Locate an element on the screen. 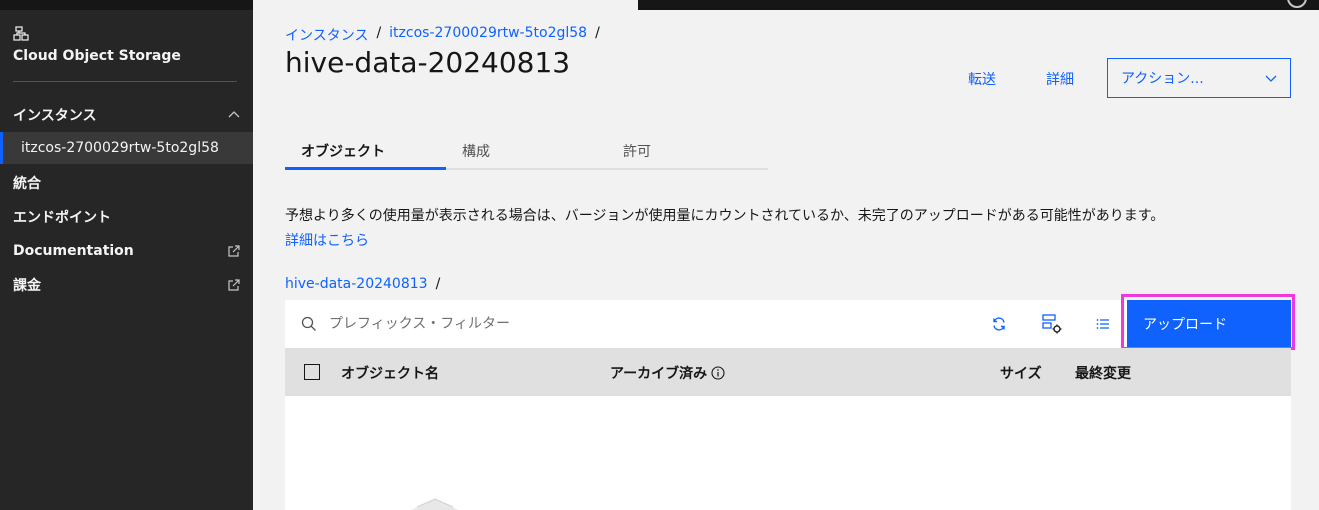 This screenshot has height=510, width=1319. column-size: サイズ is located at coordinates (1021, 373).